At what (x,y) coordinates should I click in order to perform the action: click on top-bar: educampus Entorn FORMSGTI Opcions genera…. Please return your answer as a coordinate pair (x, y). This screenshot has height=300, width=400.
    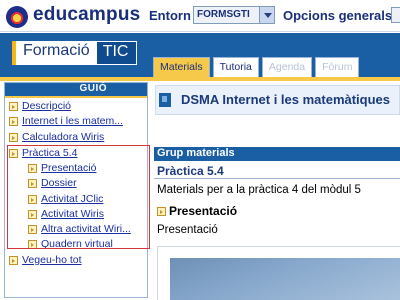
    Looking at the image, I should click on (200, 16).